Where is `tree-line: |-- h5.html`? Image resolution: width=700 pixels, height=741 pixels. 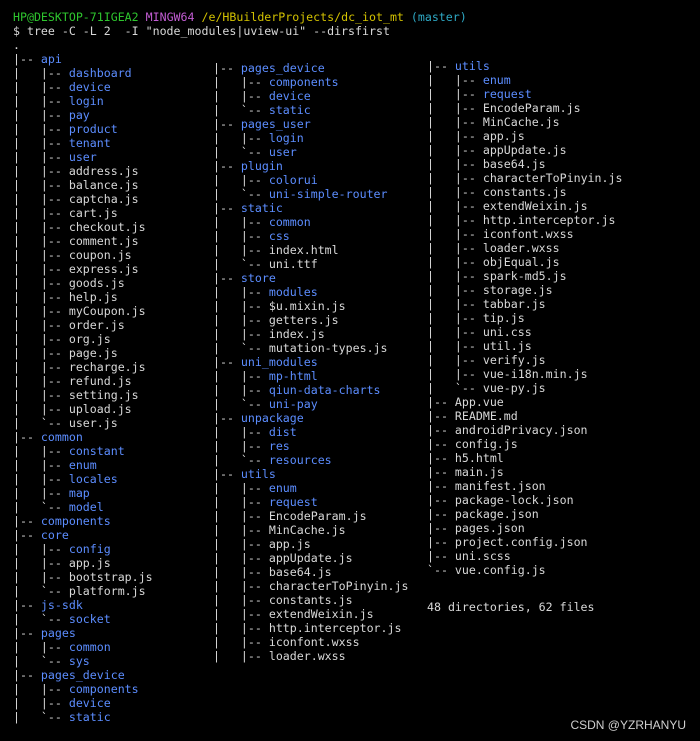
tree-line: |-- h5.html is located at coordinates (524, 458).